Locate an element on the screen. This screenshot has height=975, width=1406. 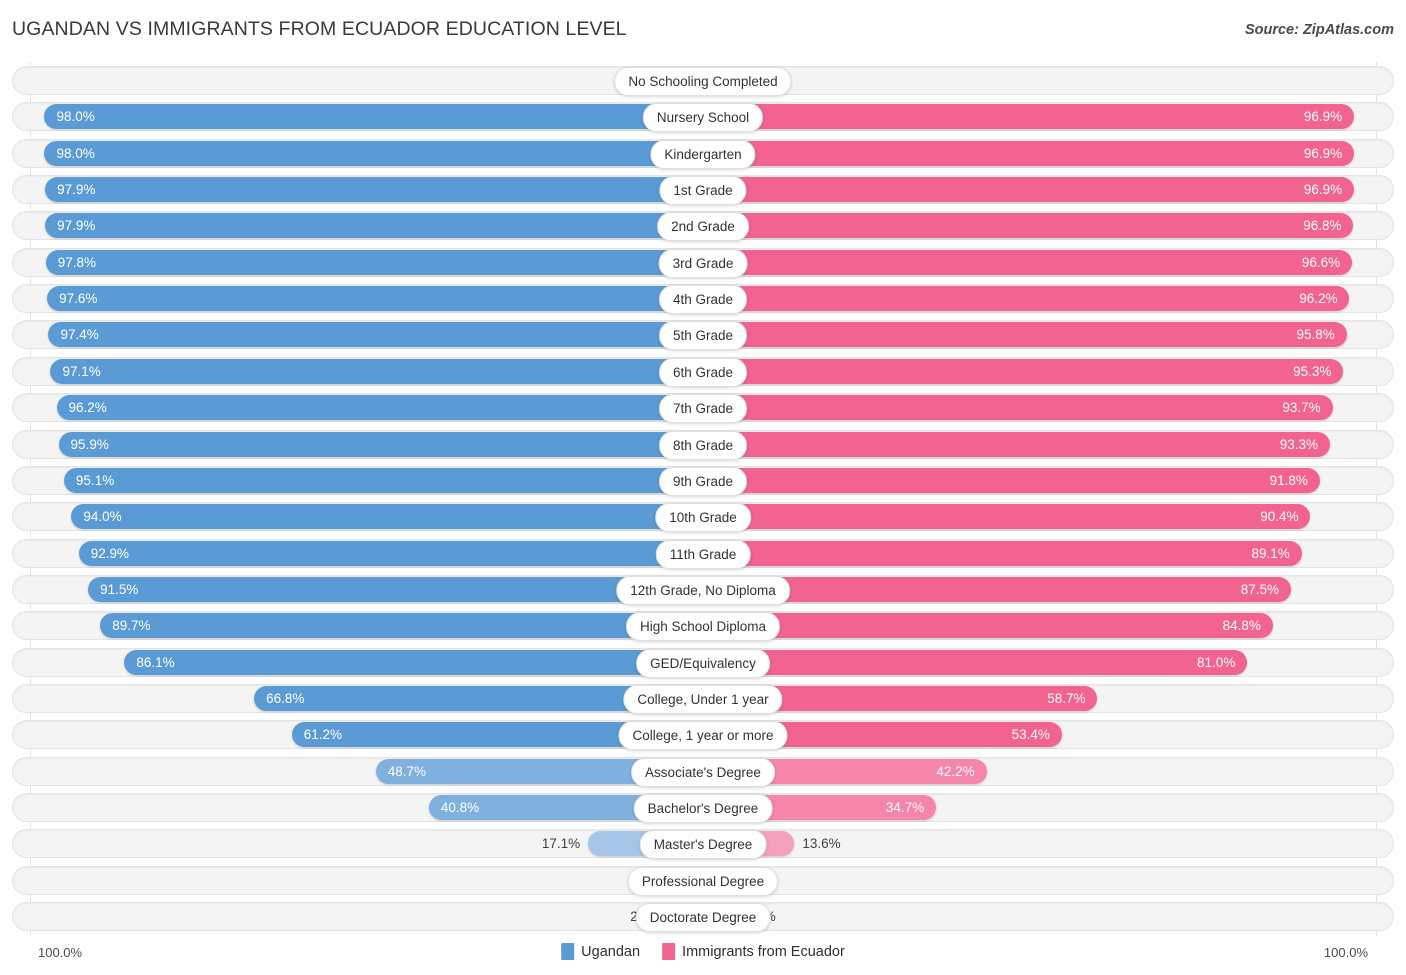
bar-value-ugandan: 96.2% is located at coordinates (87, 408).